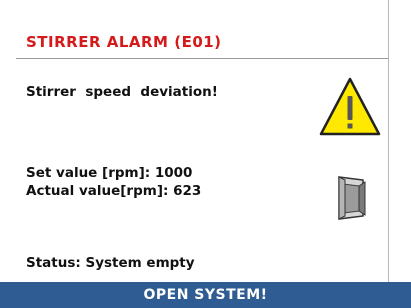 Image resolution: width=411 pixels, height=308 pixels. I want to click on open-door-icon, so click(352, 198).